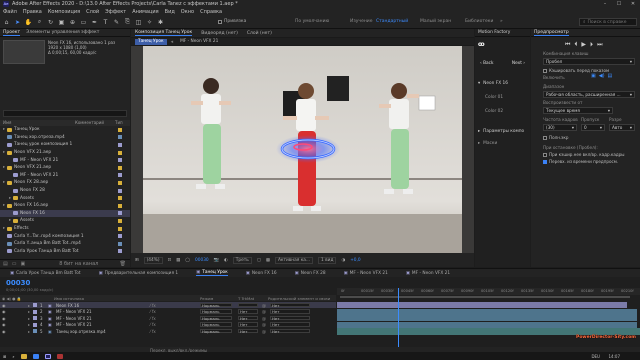  Describe the element at coordinates (199, 42) in the screenshot. I see `breadcrumb-mf-neon: MF - Neon VFX 21` at that location.